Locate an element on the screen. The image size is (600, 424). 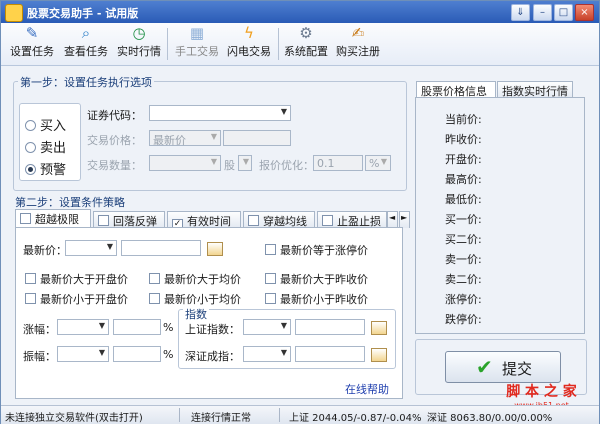
gt-open-checkbox: 最新价大于开盘价 is located at coordinates (76, 279).